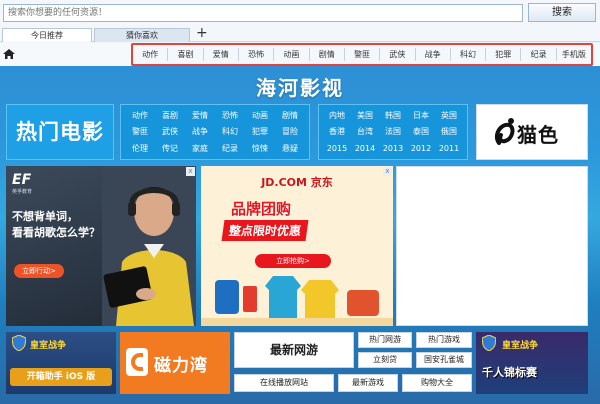 Image resolution: width=600 pixels, height=404 pixels. Describe the element at coordinates (337, 131) in the screenshot. I see `region-link: 香港` at that location.